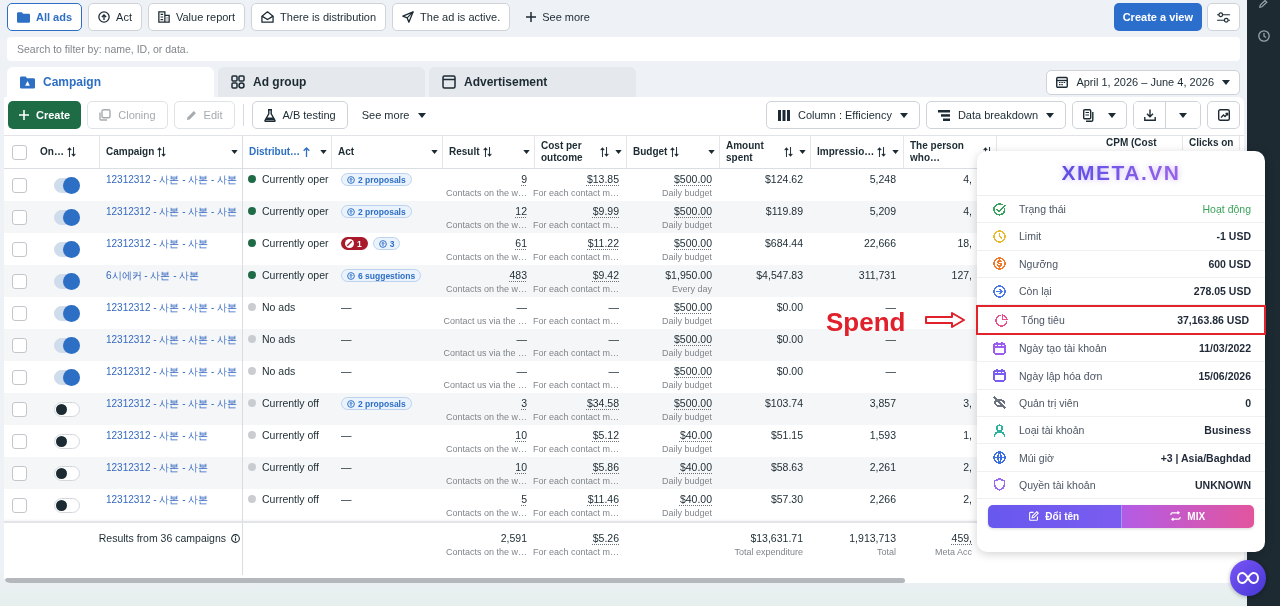 Image resolution: width=1280 pixels, height=606 pixels. I want to click on select-all-checkbox, so click(19, 152).